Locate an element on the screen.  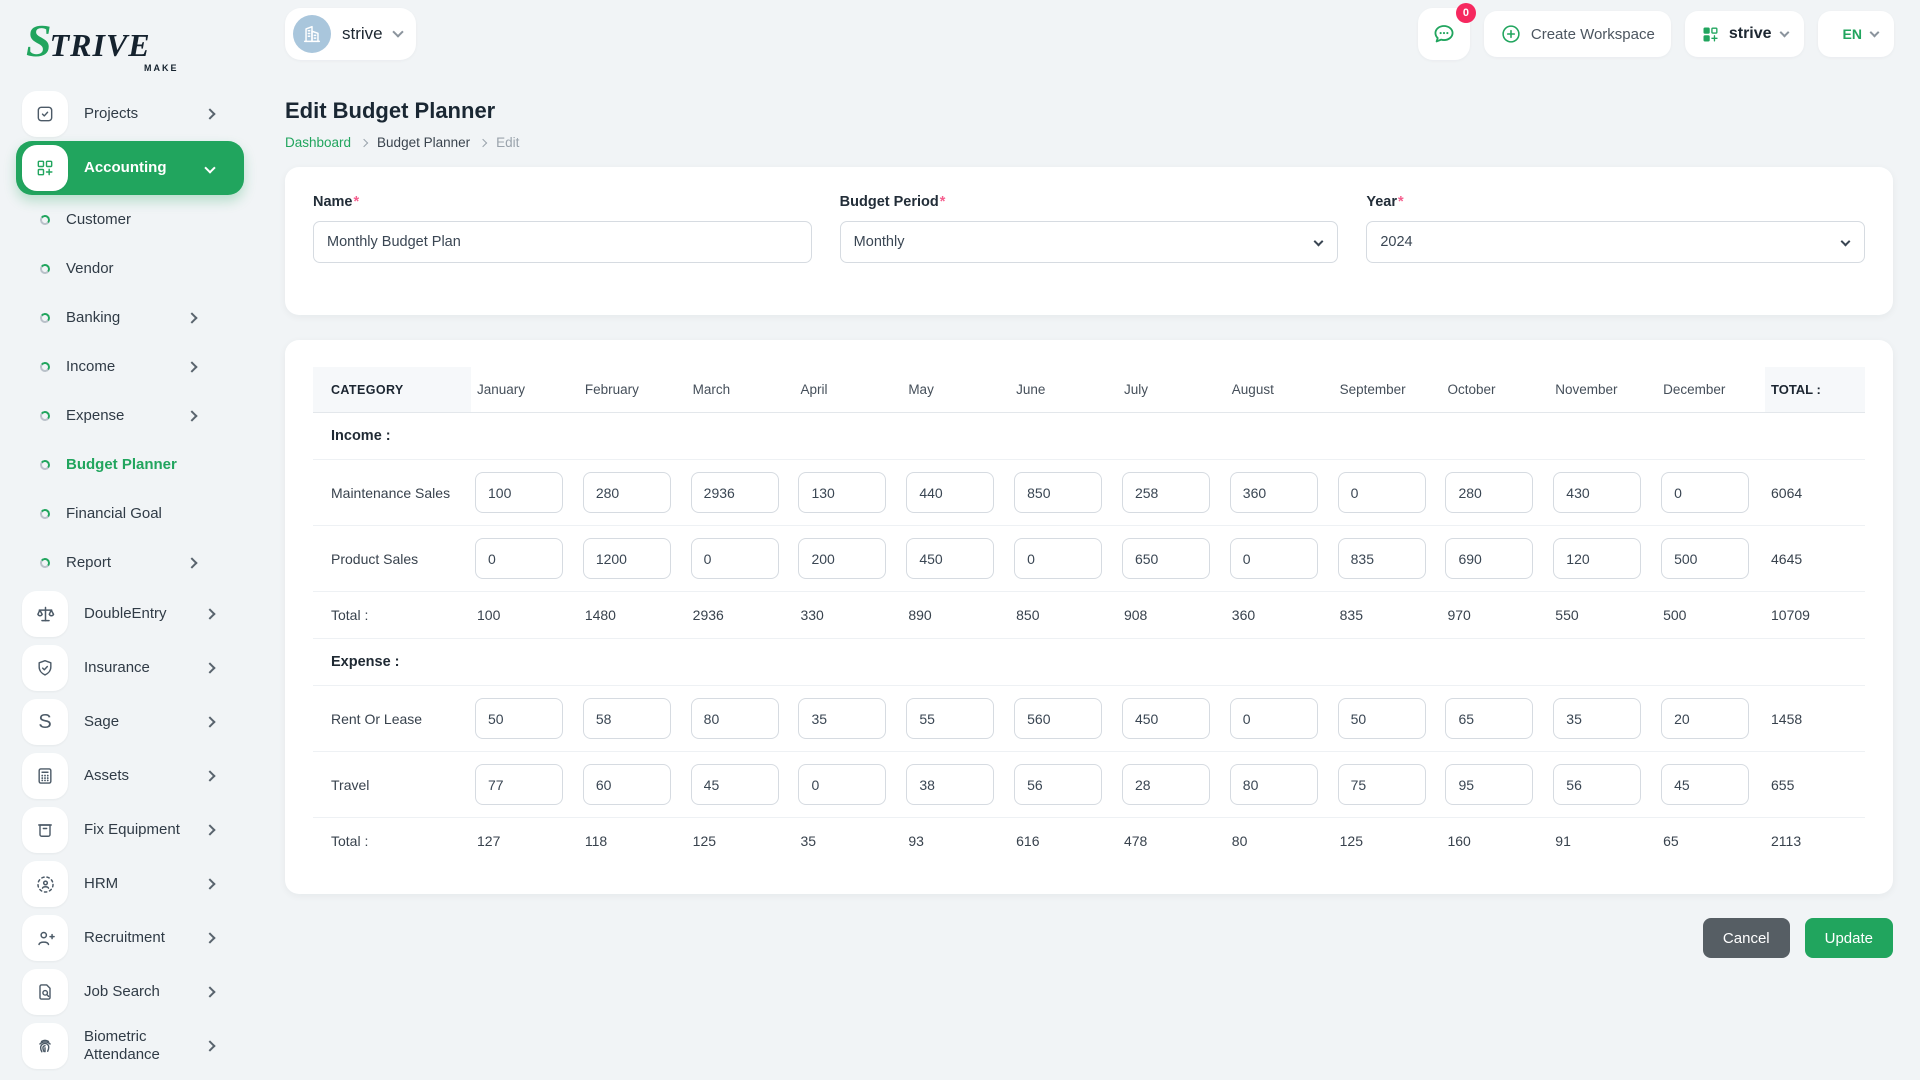
sidebar-item-budget-planner: Budget Planner is located at coordinates (130, 464).